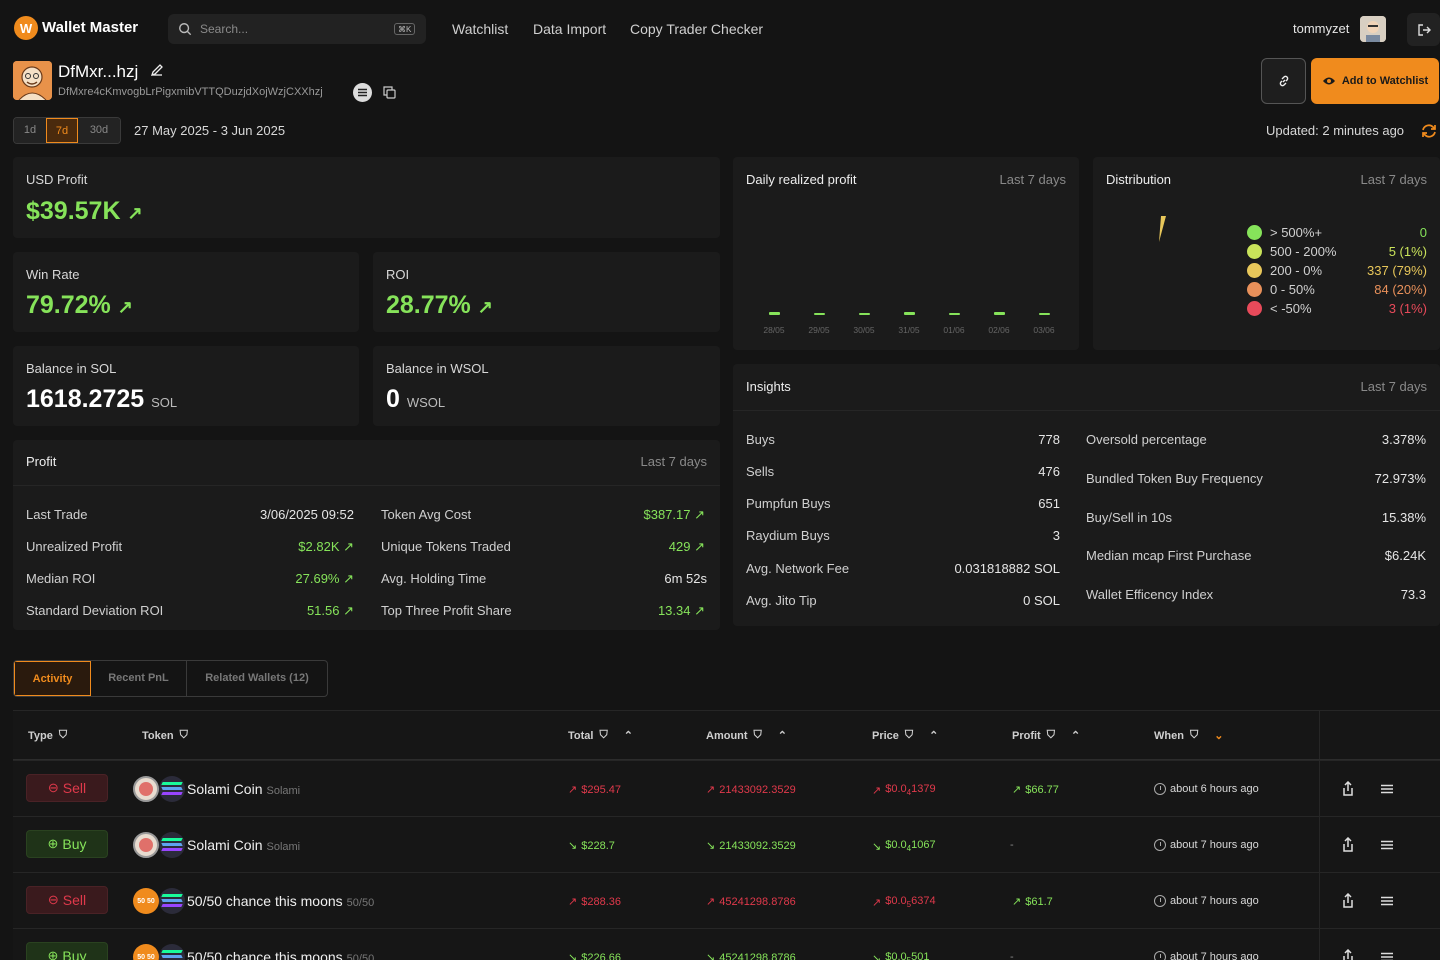  I want to click on tab-related-wallets: Related Wallets (12), so click(257, 678).